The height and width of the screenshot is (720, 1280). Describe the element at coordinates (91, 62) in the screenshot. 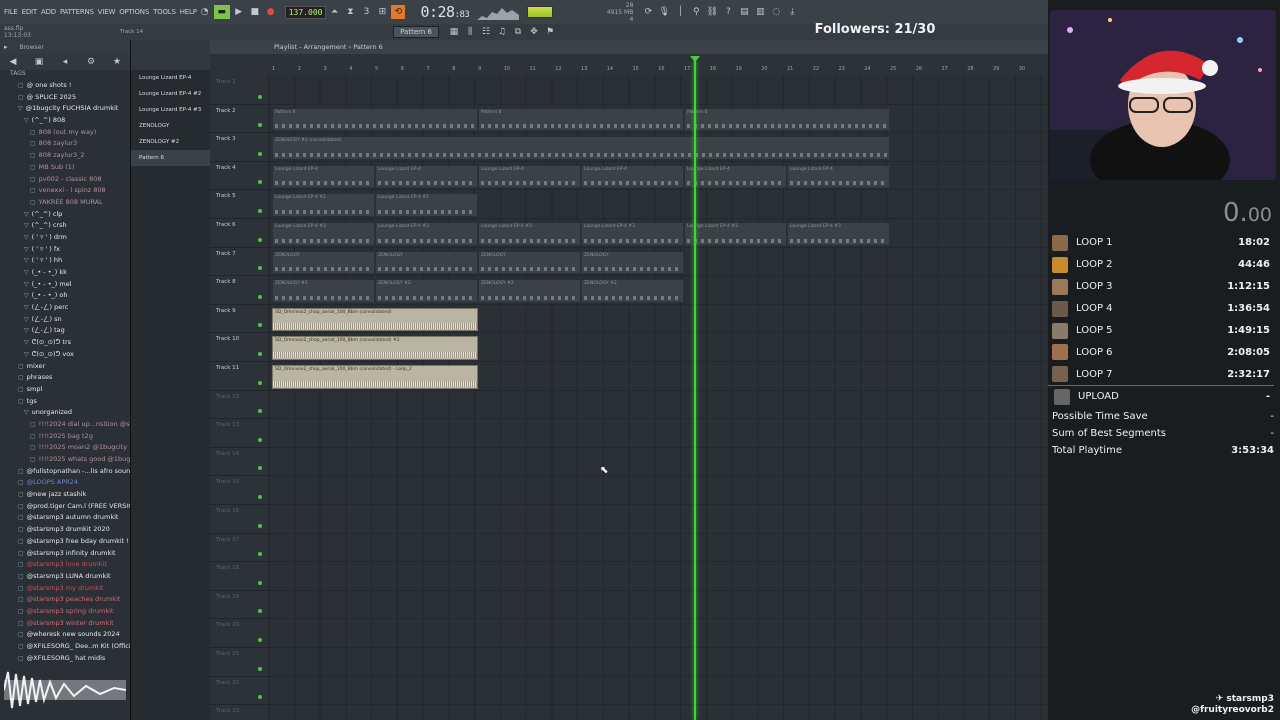

I see `gear-icon: ⚙` at that location.